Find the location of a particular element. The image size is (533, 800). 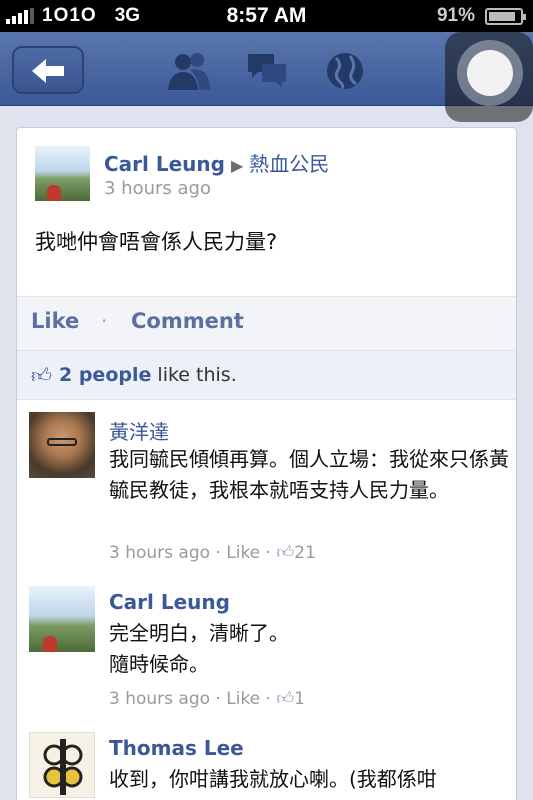

likes-count: 2 people is located at coordinates (105, 375).